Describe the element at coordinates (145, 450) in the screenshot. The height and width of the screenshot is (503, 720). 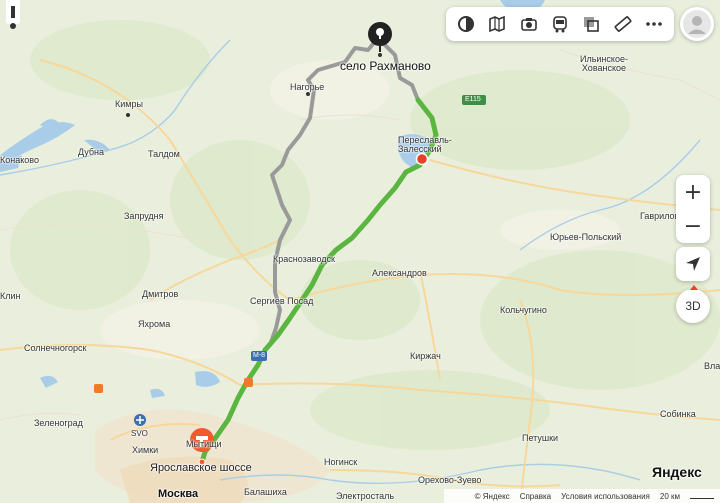
I see `place-label-khimki: Химки` at that location.